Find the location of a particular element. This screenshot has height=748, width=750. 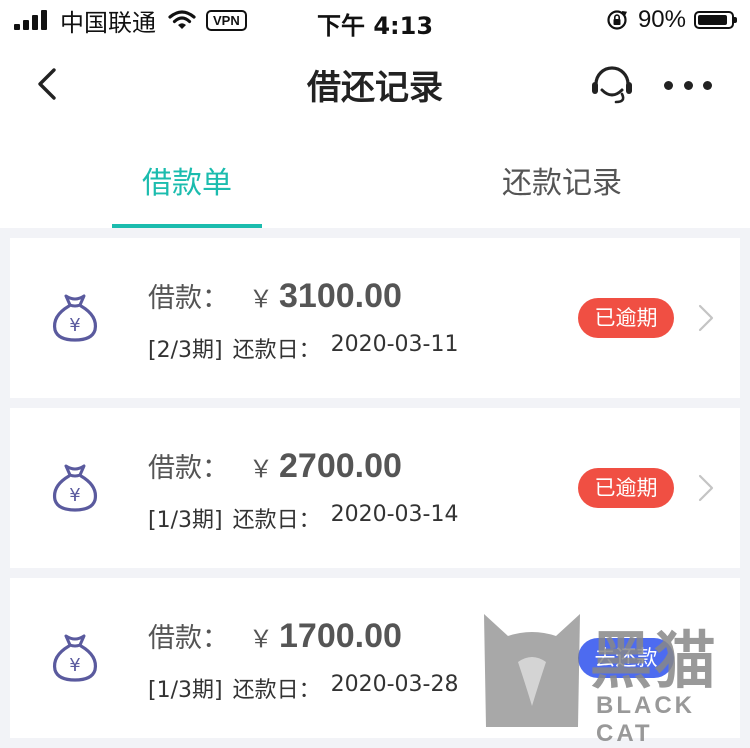

loan-amount: 3100.00 is located at coordinates (340, 296).